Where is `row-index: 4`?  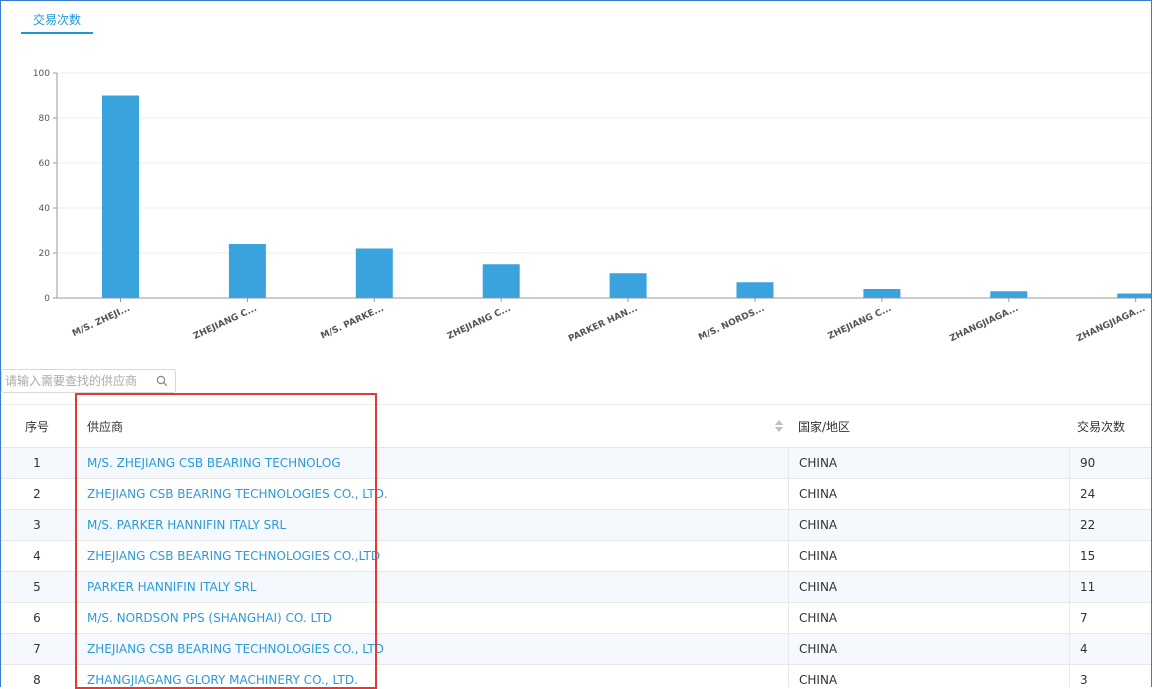
row-index: 4 is located at coordinates (37, 556).